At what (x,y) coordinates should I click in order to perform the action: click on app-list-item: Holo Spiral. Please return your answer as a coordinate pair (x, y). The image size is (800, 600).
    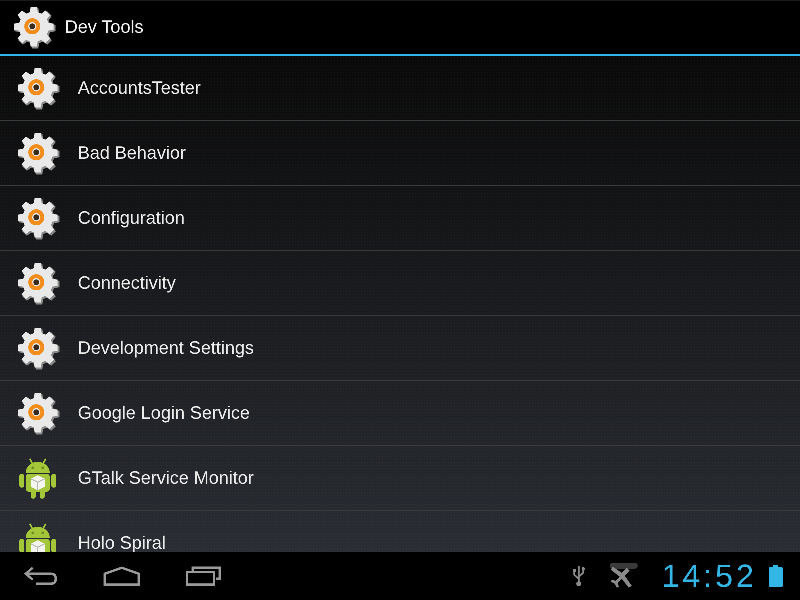
    Looking at the image, I should click on (400, 531).